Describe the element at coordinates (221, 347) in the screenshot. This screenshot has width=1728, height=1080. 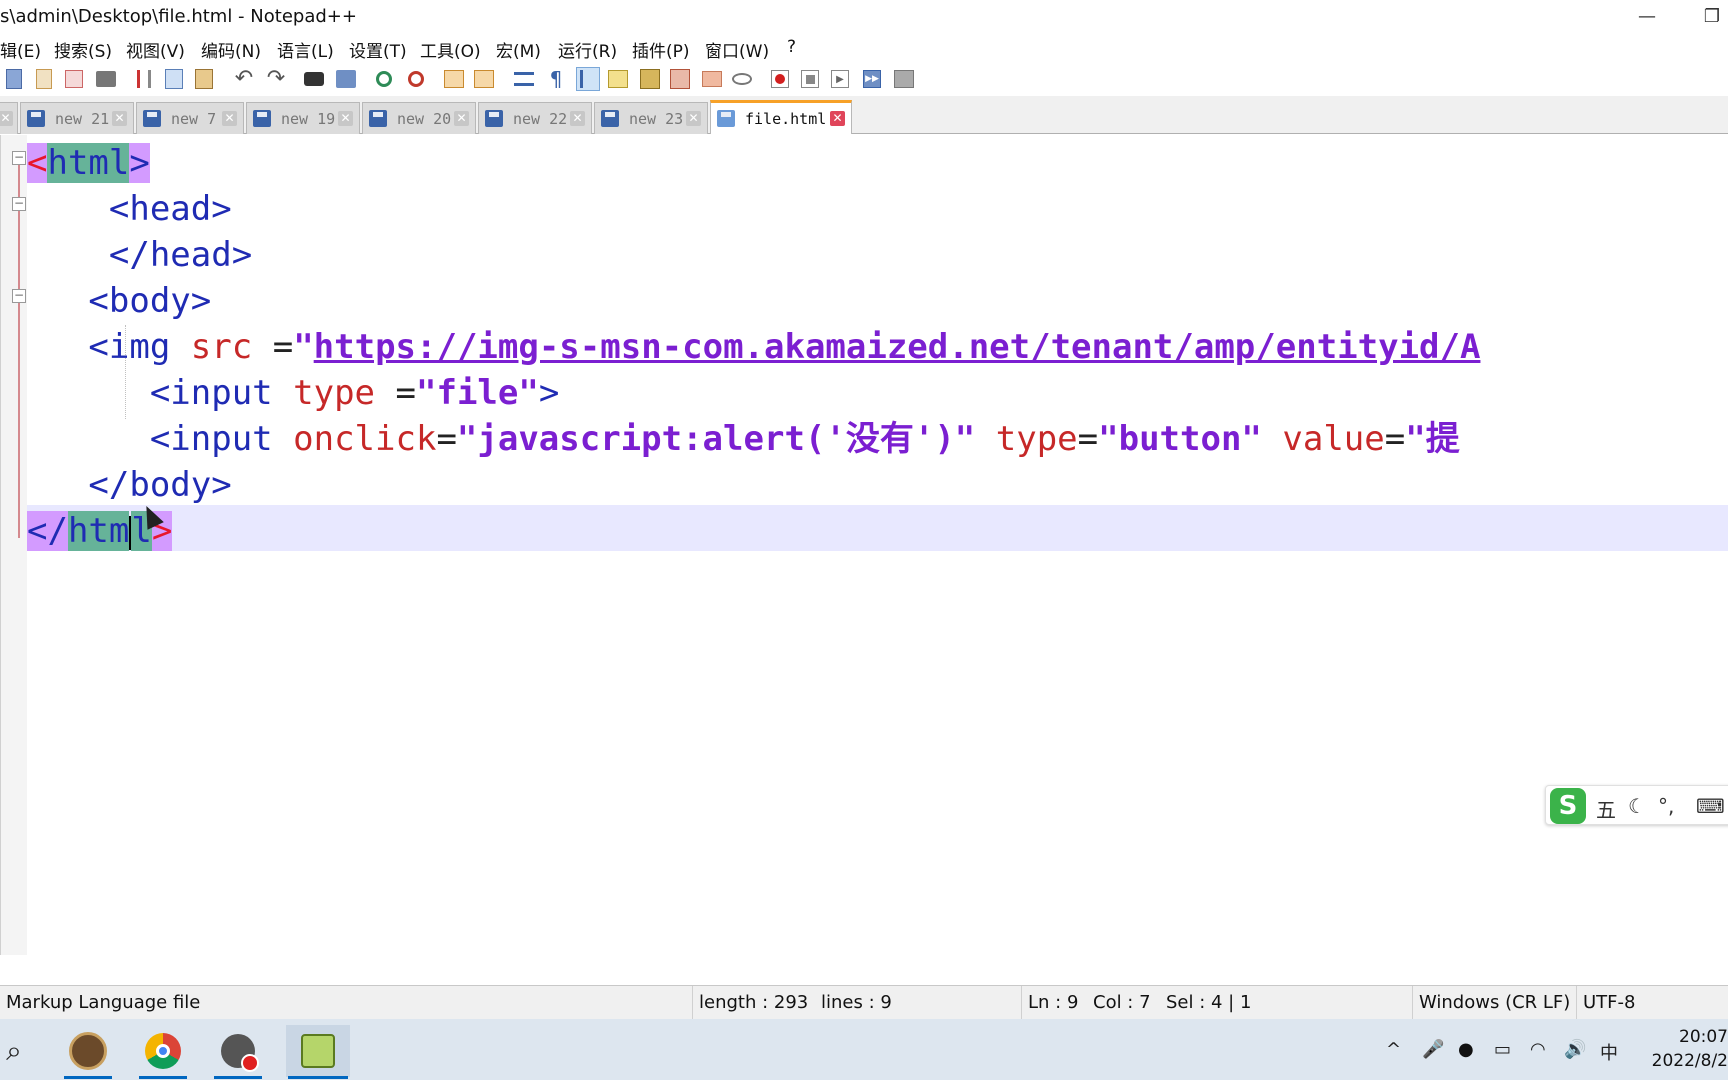
I see `token: src` at that location.